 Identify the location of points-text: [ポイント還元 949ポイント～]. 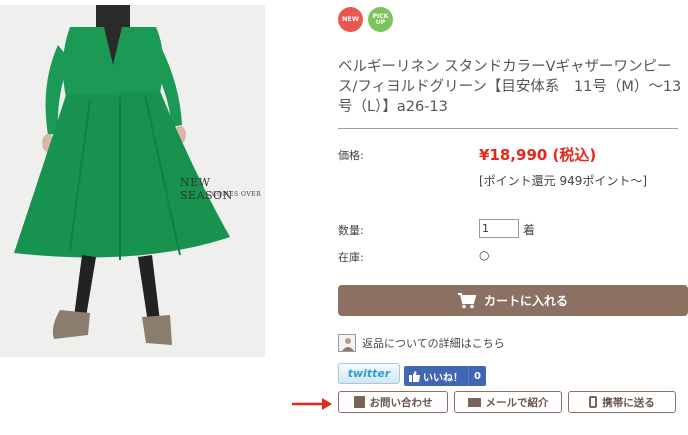
(563, 181).